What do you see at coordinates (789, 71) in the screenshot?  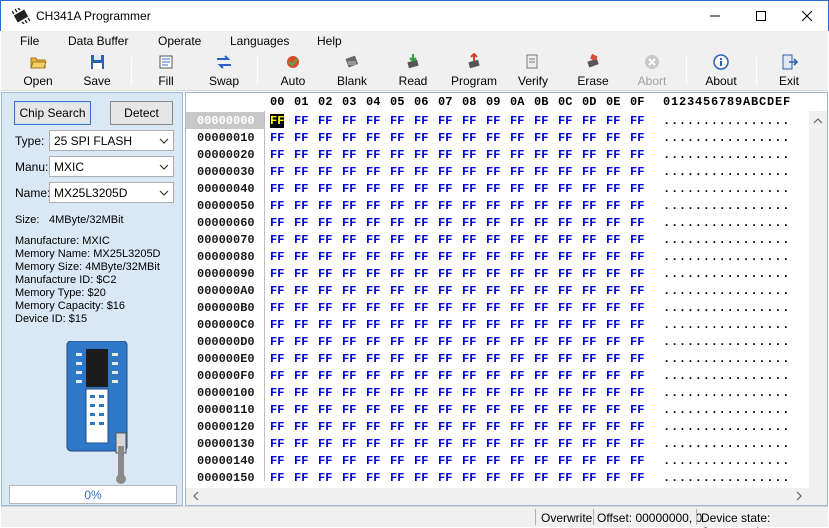 I see `exit-button: Exit` at bounding box center [789, 71].